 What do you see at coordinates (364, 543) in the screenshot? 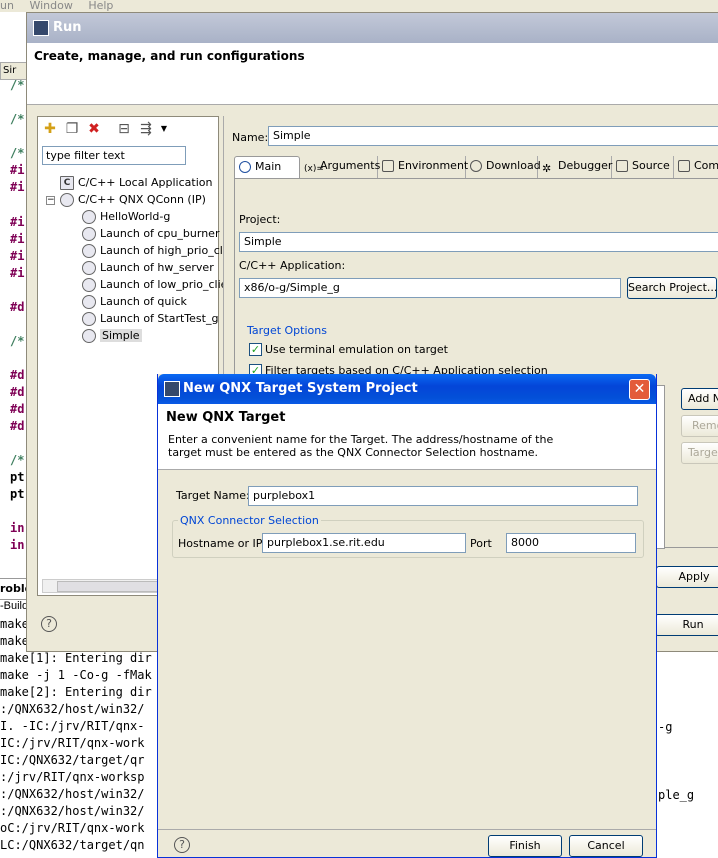
I see `hostname-field: purplebox1.se.rit.edu` at bounding box center [364, 543].